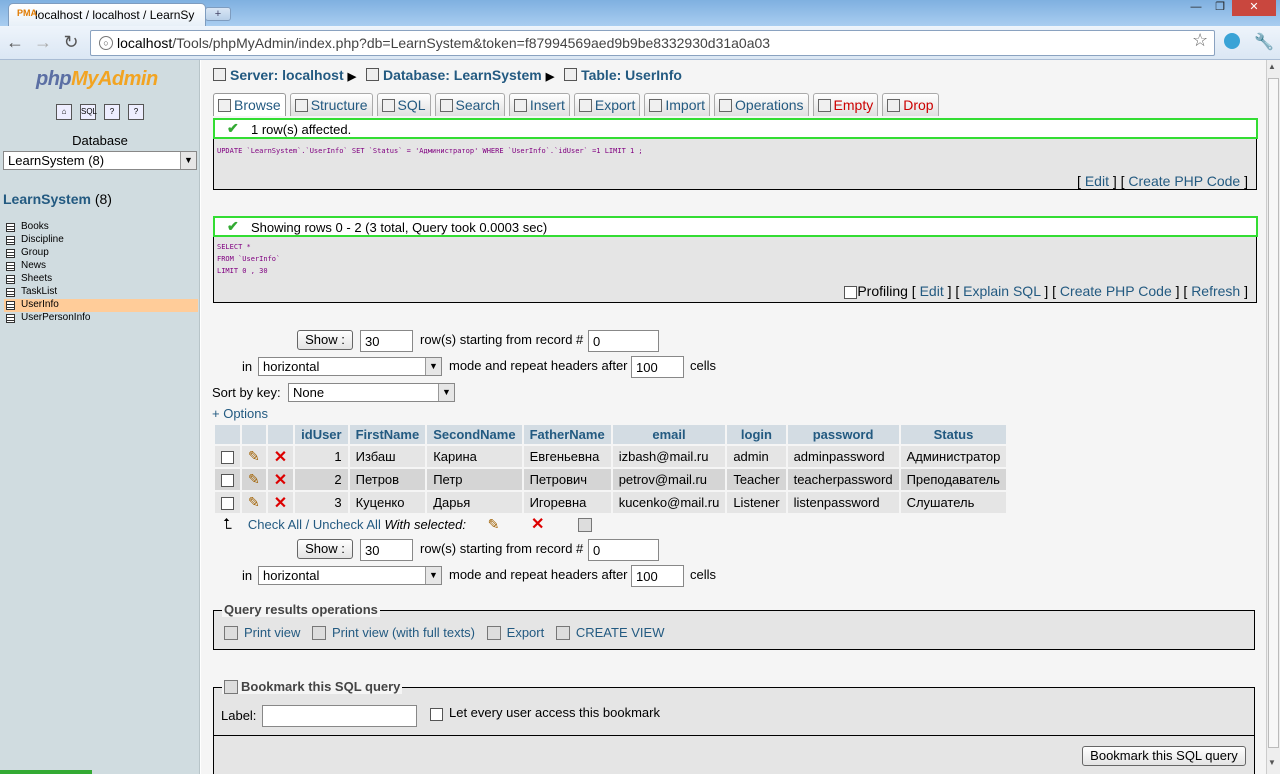  Describe the element at coordinates (1254, 8) in the screenshot. I see `close-window-icon: ✕` at that location.